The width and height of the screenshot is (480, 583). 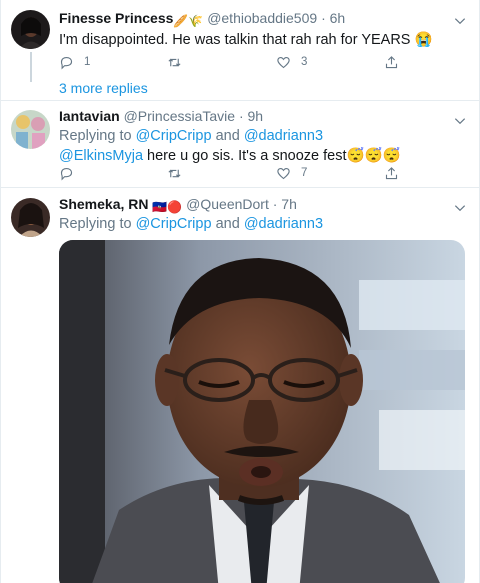 I want to click on thread-line, so click(x=31, y=67).